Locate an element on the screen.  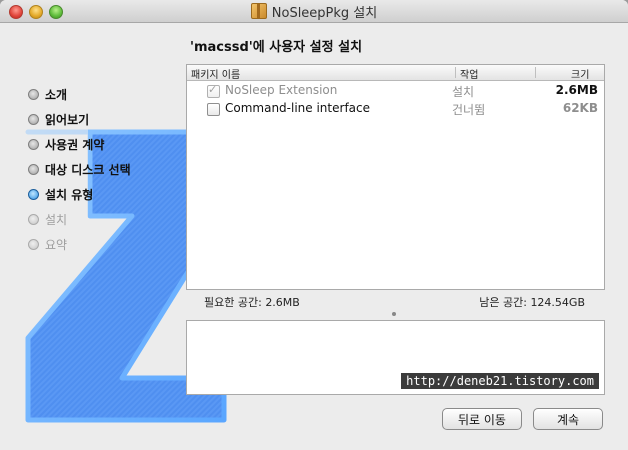
title-wrap: NoSleepPkg 설치 is located at coordinates (314, 11).